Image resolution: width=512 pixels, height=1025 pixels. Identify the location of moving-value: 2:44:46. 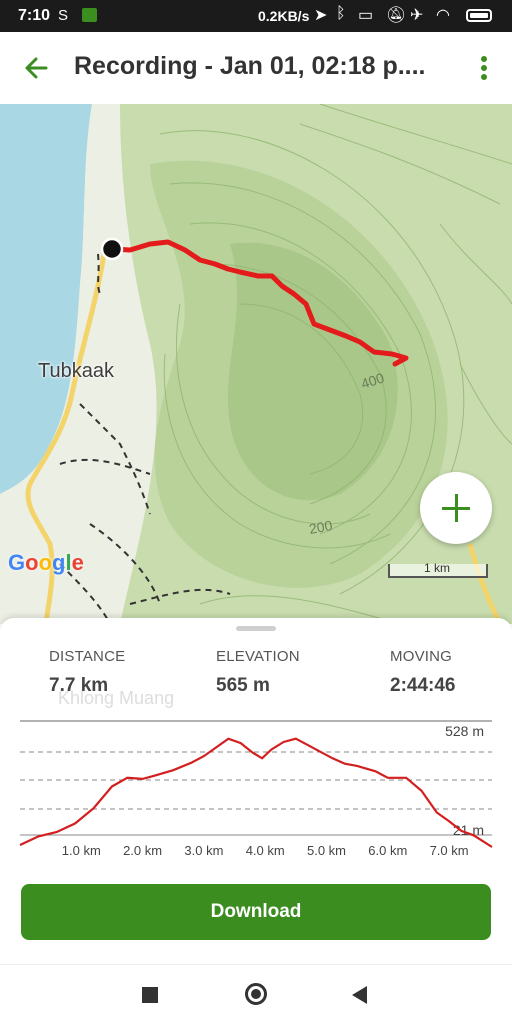
(423, 685).